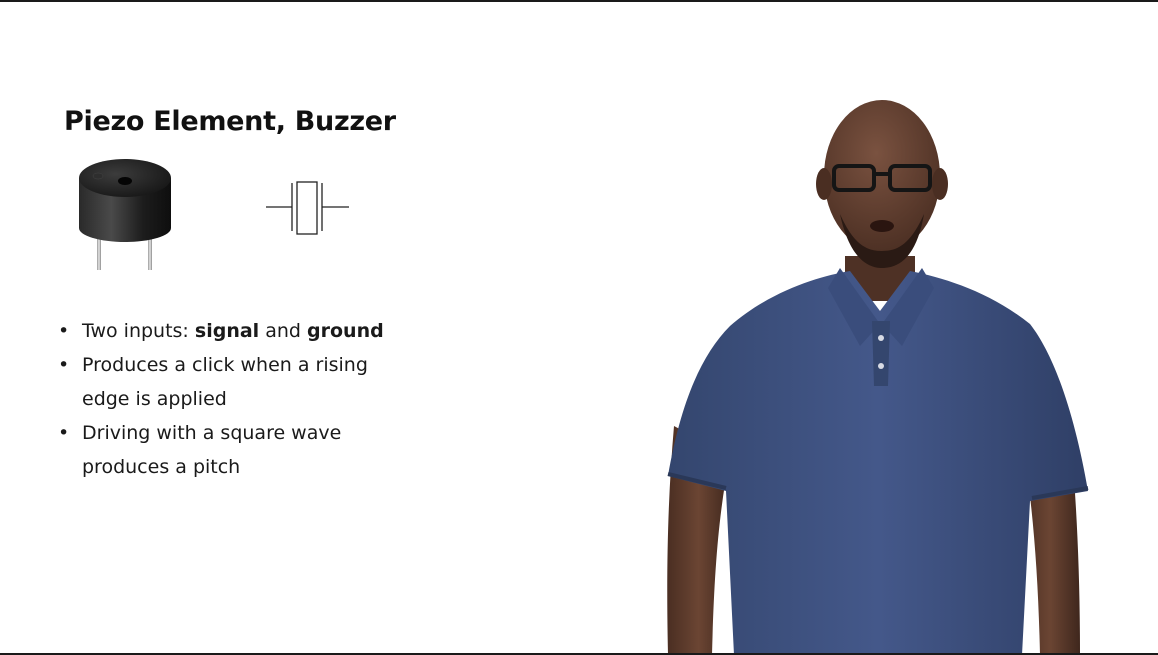 This screenshot has height=655, width=1158. I want to click on bullet-bold-text: signal, so click(227, 331).